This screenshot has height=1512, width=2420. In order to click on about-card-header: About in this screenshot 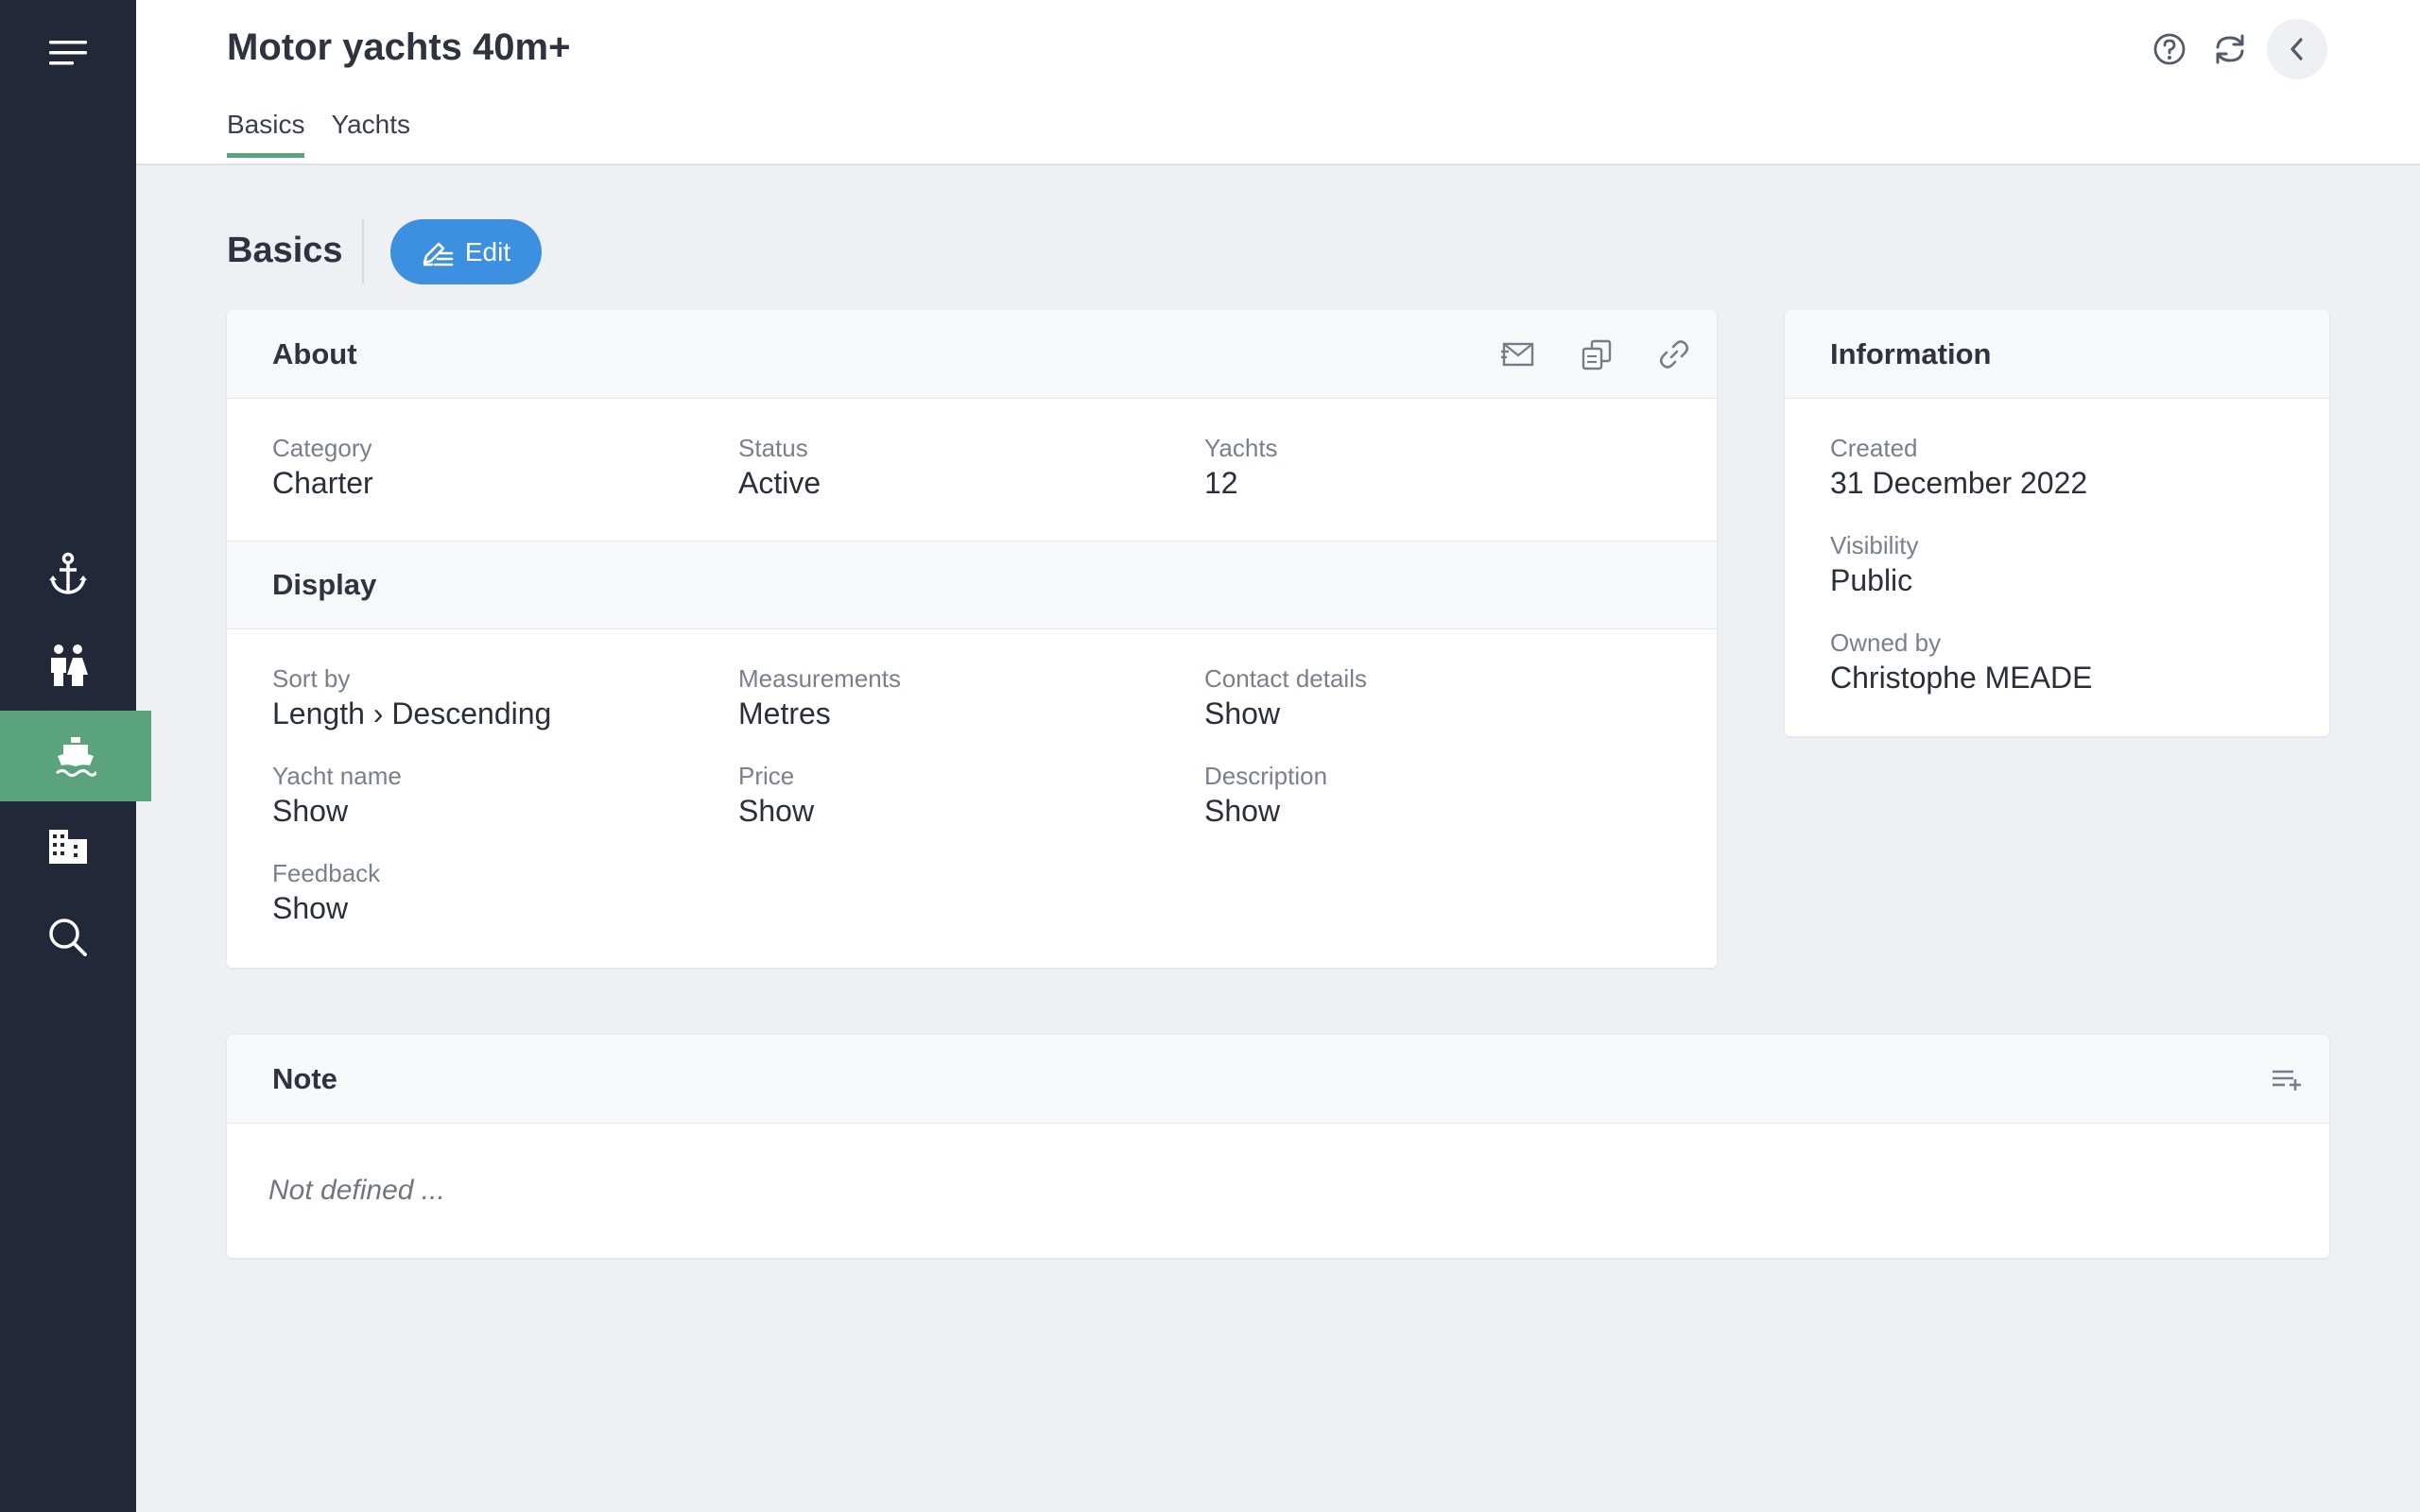, I will do `click(972, 354)`.